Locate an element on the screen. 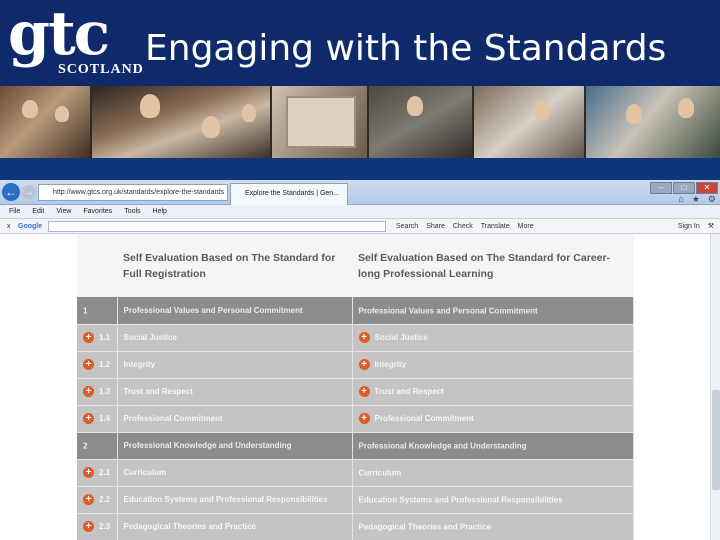 The height and width of the screenshot is (540, 720). scrollbar-thumb is located at coordinates (716, 440).